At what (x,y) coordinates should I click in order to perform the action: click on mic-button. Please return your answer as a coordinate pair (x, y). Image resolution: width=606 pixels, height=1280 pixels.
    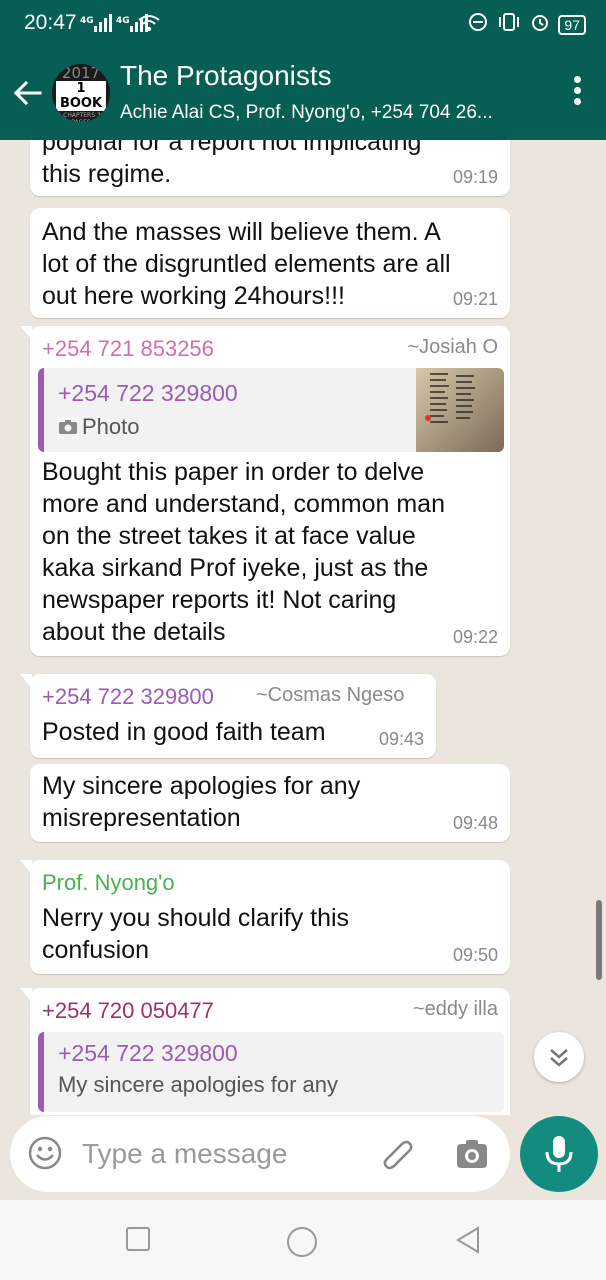
    Looking at the image, I should click on (559, 1154).